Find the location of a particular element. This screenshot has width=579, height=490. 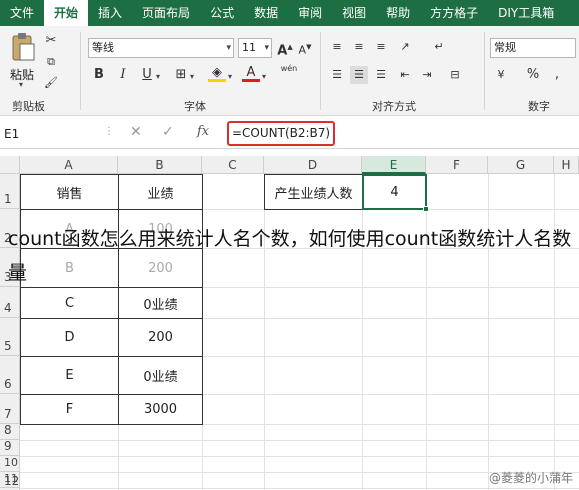

table-cell: D is located at coordinates (69, 337).